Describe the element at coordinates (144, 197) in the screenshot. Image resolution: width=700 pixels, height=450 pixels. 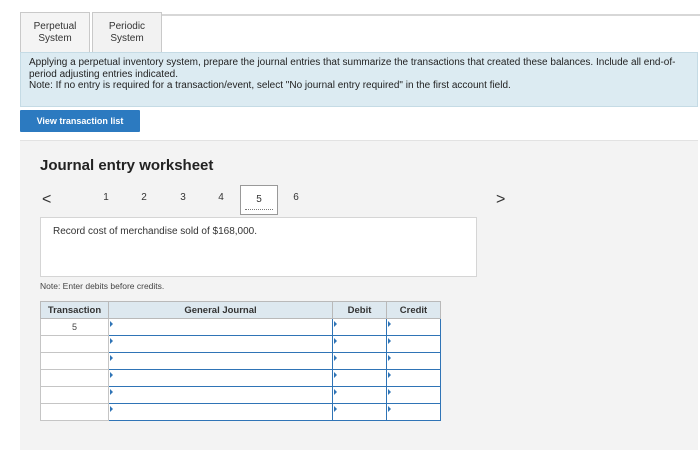
I see `page-2: 2` at that location.